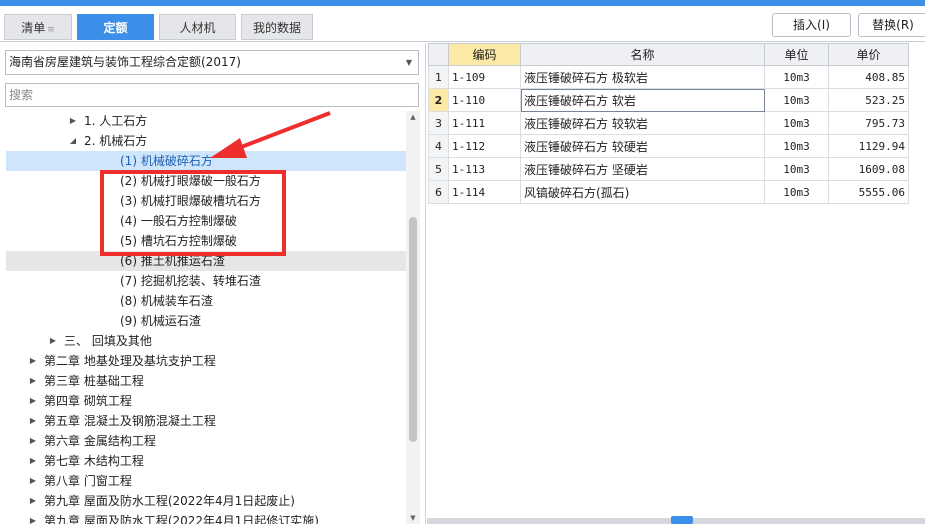 The height and width of the screenshot is (524, 925). I want to click on chevron-down-icon: ▼, so click(409, 62).